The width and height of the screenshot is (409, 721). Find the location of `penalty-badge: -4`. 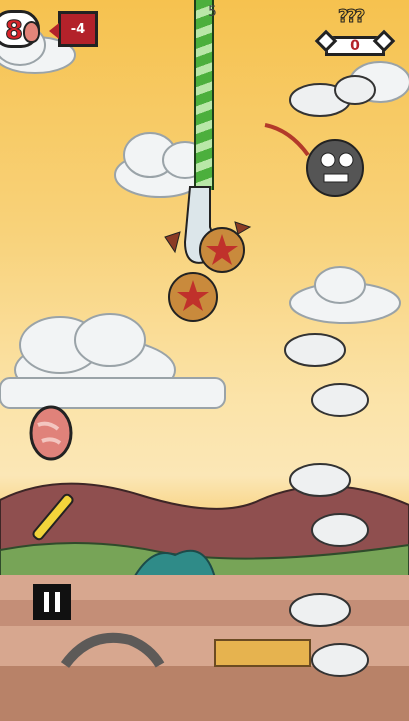

penalty-badge: -4 is located at coordinates (73, 29).